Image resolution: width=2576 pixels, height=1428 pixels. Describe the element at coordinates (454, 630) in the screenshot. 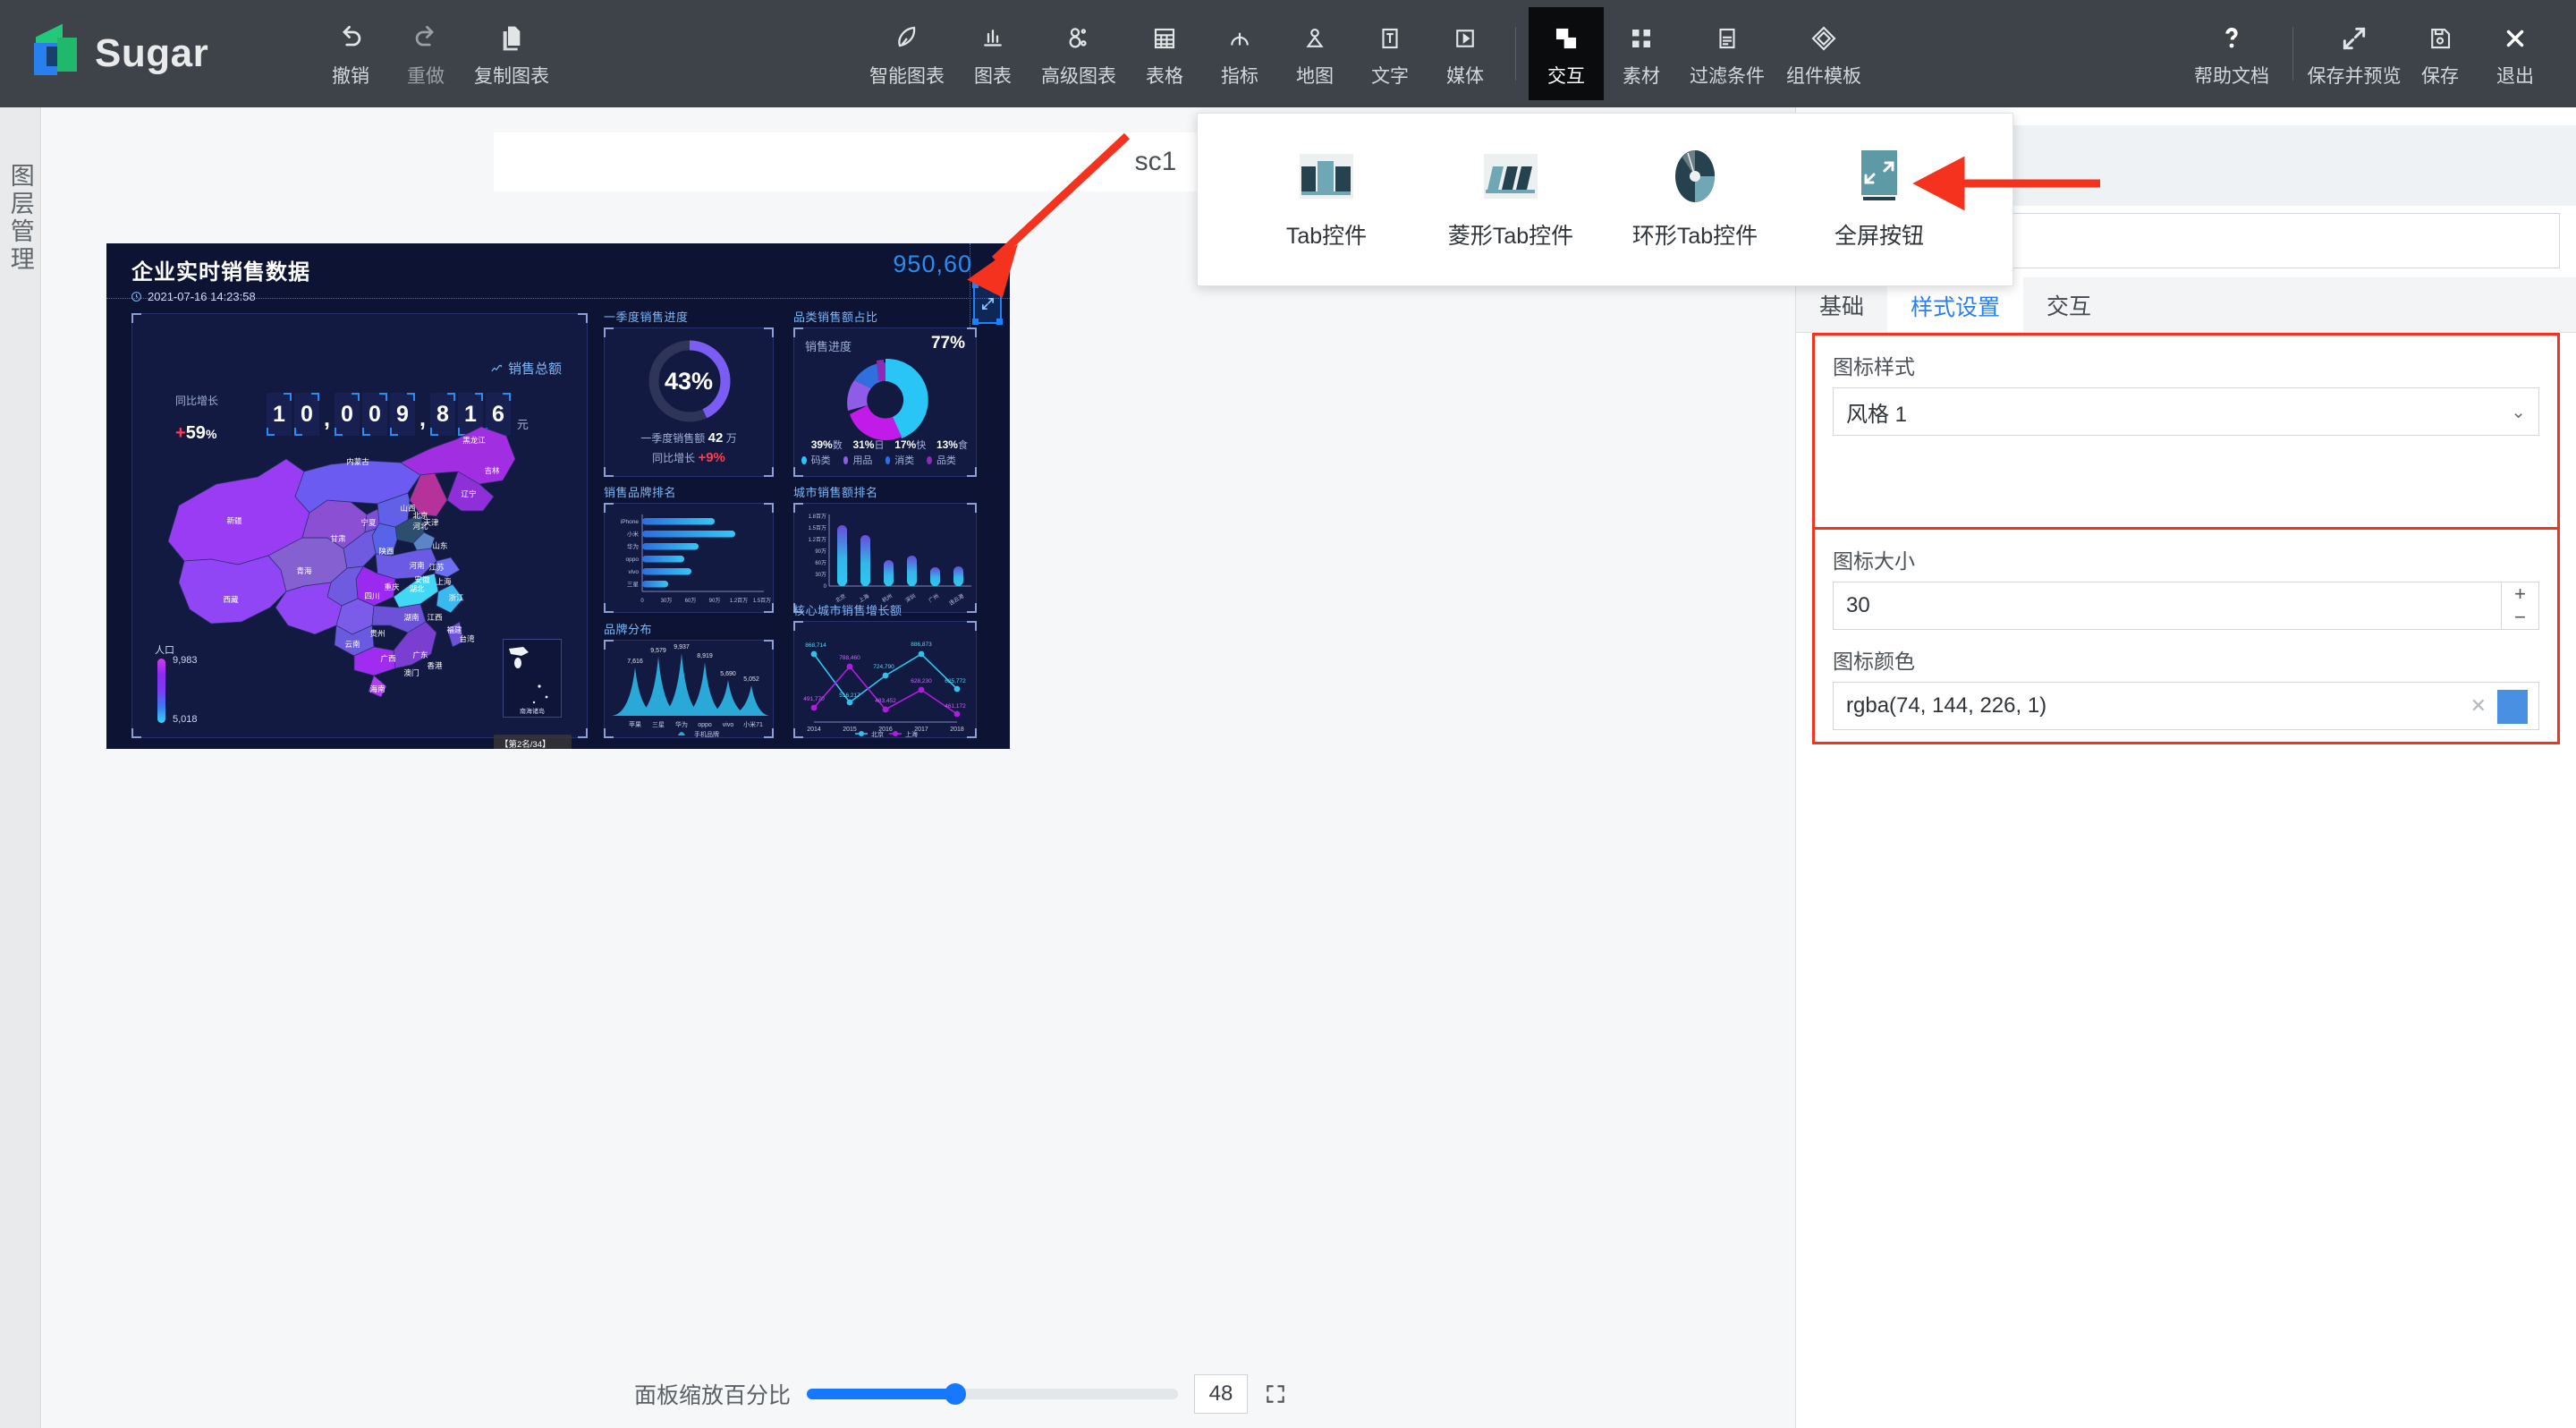

I see `svg-text: 福建` at that location.